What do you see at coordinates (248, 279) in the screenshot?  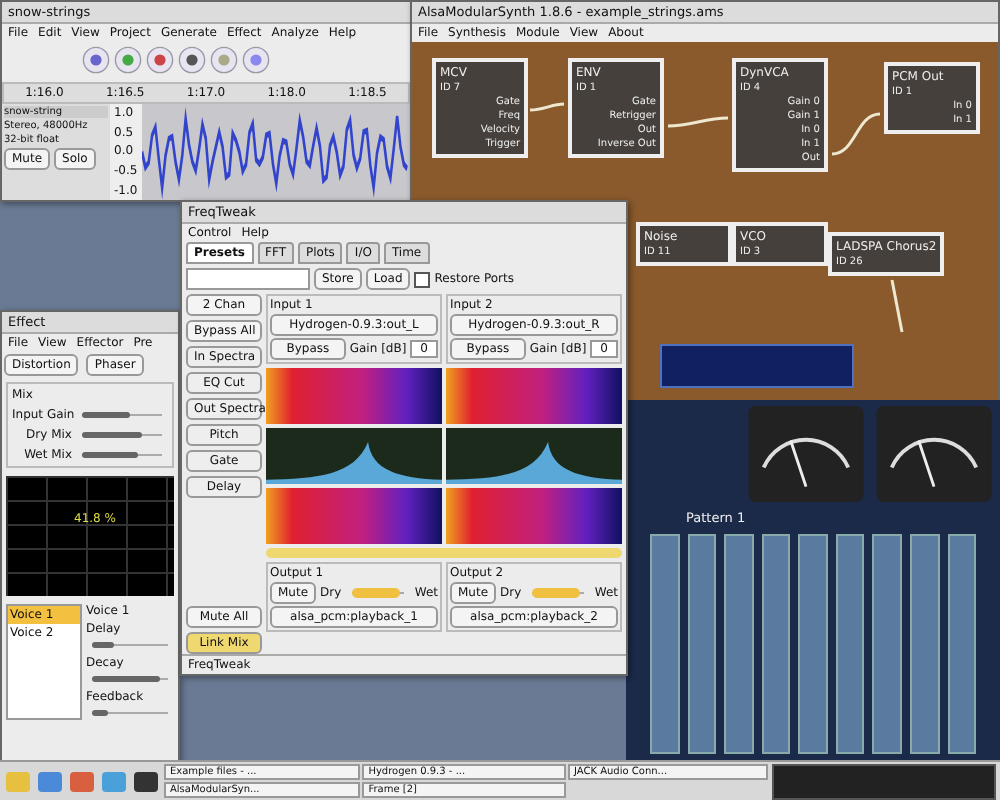 I see `preset-field` at bounding box center [248, 279].